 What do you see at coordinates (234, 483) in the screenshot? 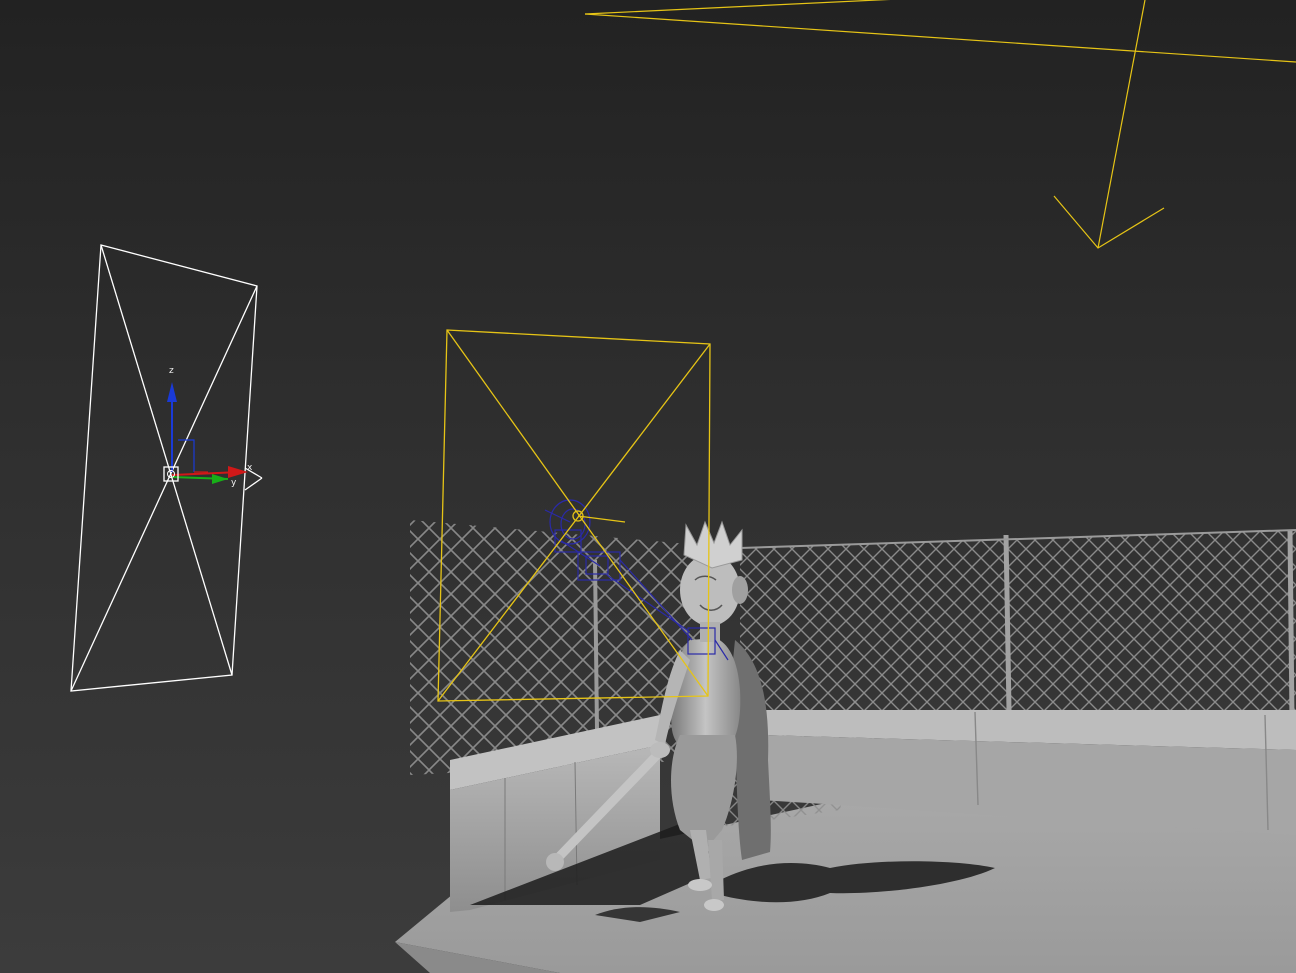
I see `gizmo-axis-y-label: y` at bounding box center [234, 483].